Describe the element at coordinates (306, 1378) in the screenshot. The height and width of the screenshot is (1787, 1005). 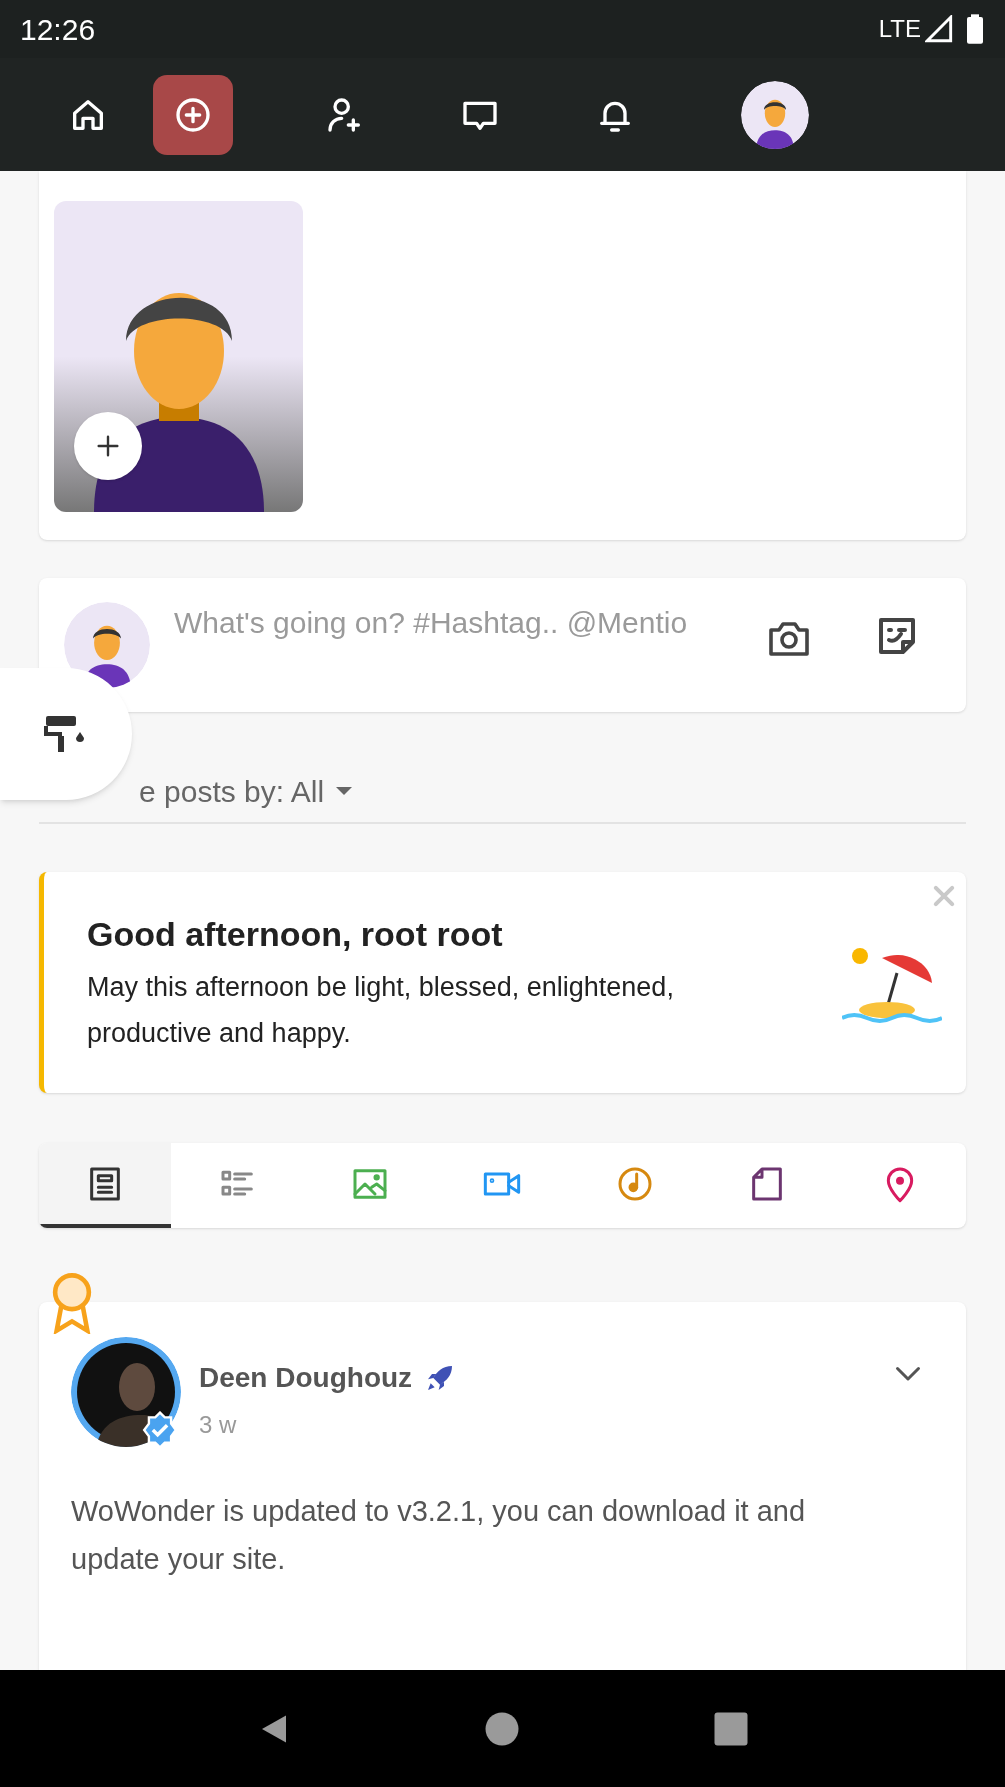
I see `author-name: Deen Doughouz` at that location.